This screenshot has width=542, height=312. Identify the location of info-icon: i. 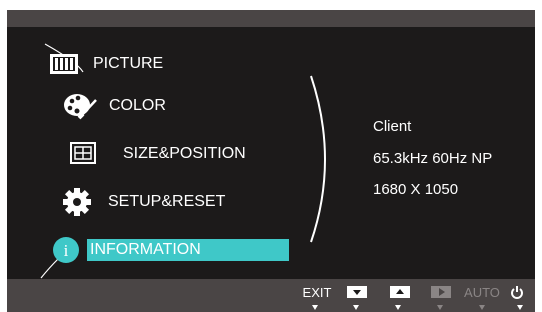
(66, 252).